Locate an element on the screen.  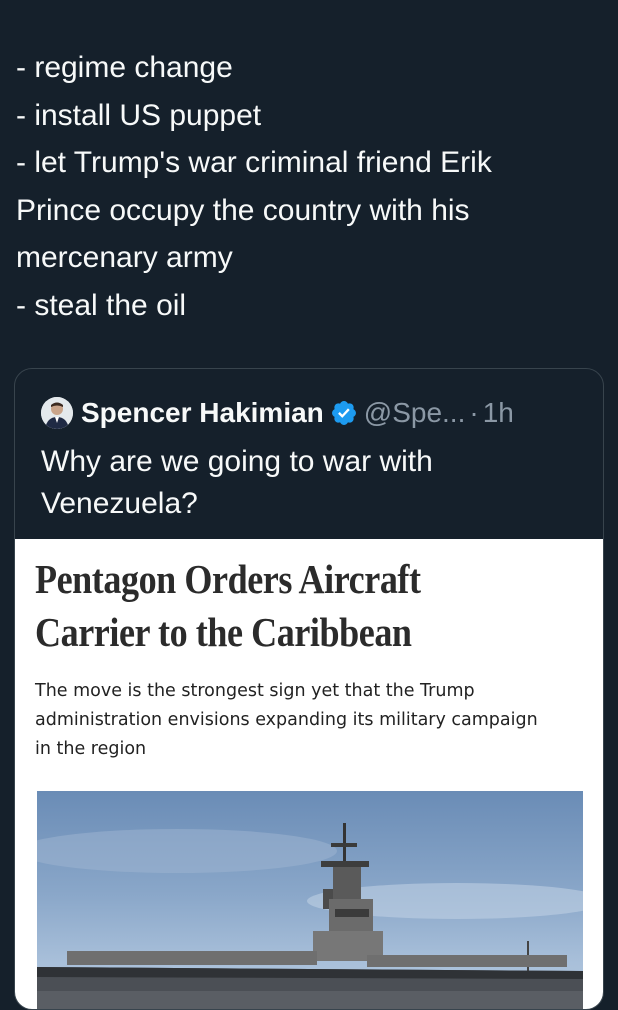
headline-line: Carrier to the Caribbean is located at coordinates (223, 632).